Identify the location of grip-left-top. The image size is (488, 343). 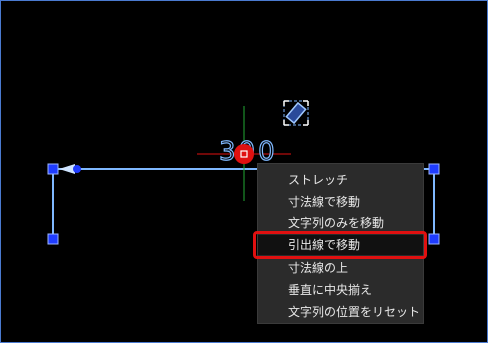
(53, 169).